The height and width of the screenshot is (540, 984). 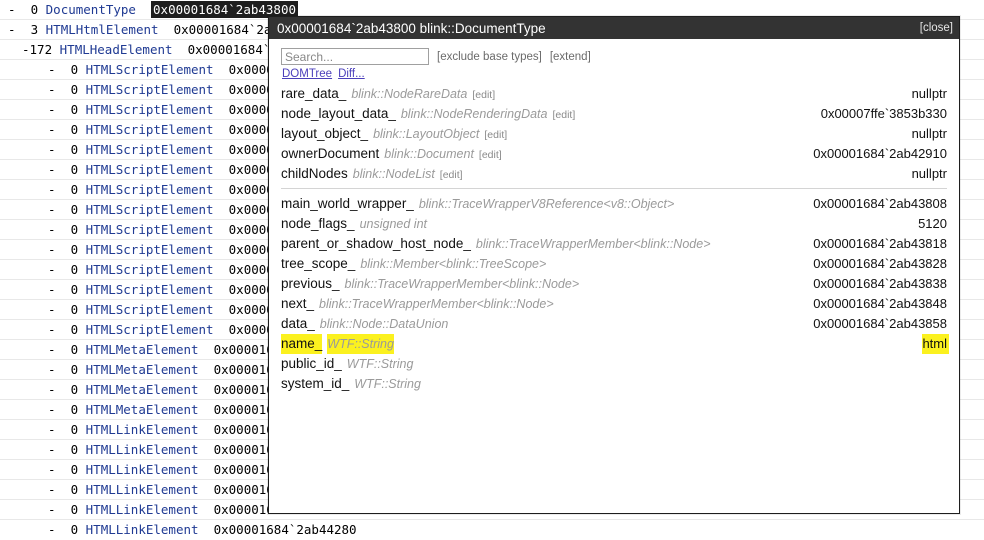 What do you see at coordinates (324, 134) in the screenshot?
I see `field-name: layout_object_` at bounding box center [324, 134].